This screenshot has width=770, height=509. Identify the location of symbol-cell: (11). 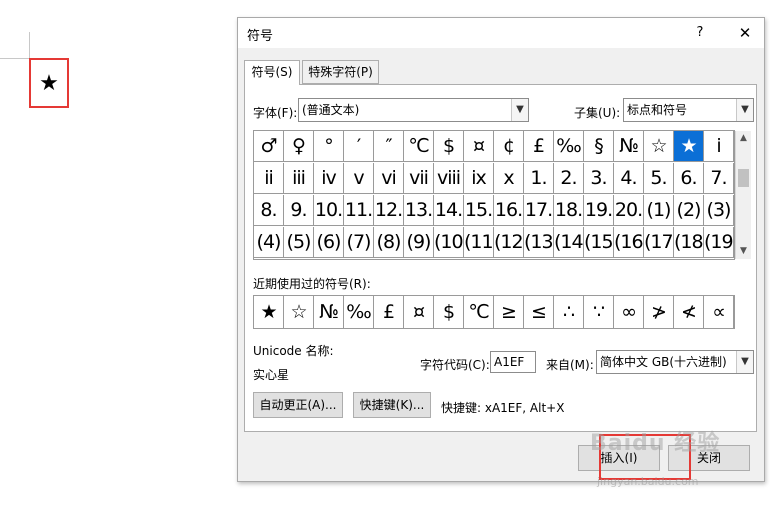
(479, 242).